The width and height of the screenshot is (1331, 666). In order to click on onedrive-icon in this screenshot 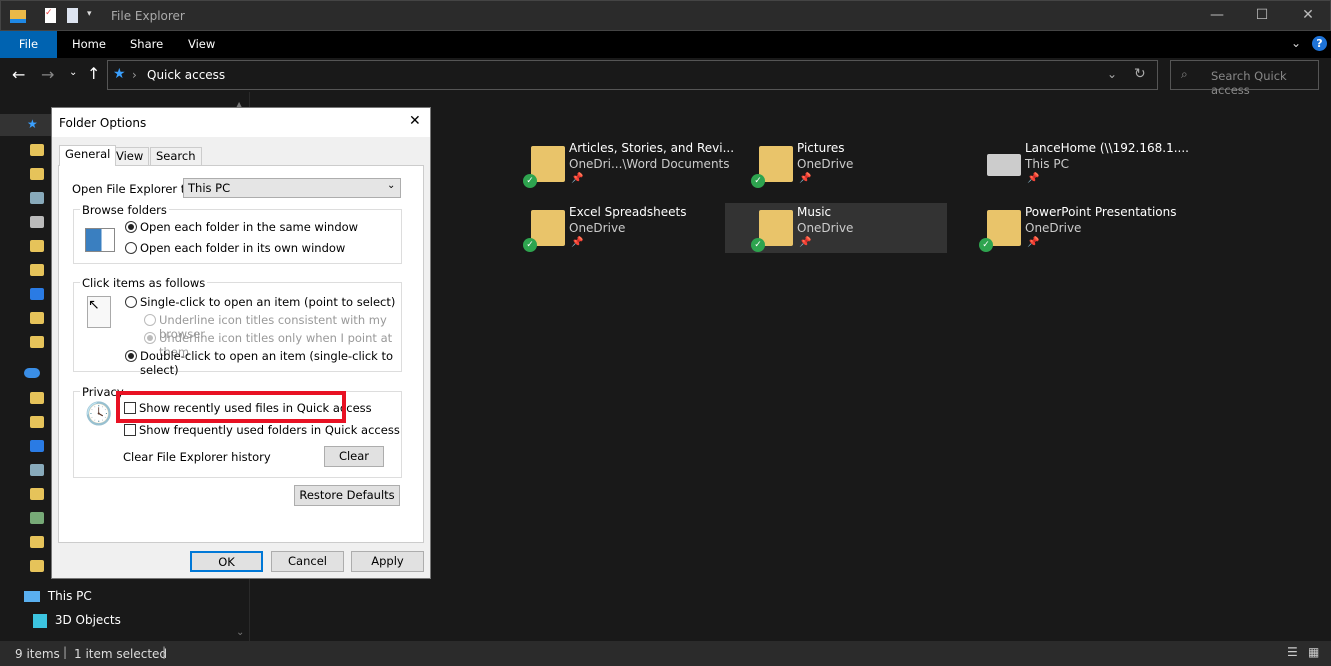, I will do `click(32, 373)`.